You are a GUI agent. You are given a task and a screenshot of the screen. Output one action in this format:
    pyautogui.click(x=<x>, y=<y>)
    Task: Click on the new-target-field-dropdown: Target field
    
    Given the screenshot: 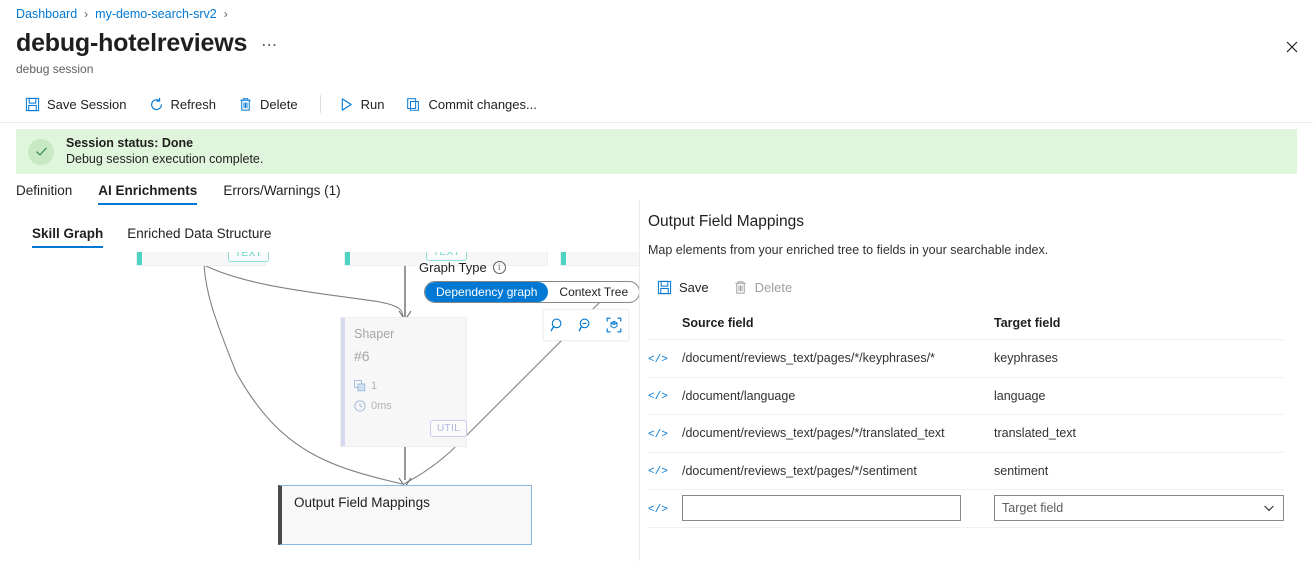 What is the action you would take?
    pyautogui.click(x=1139, y=508)
    